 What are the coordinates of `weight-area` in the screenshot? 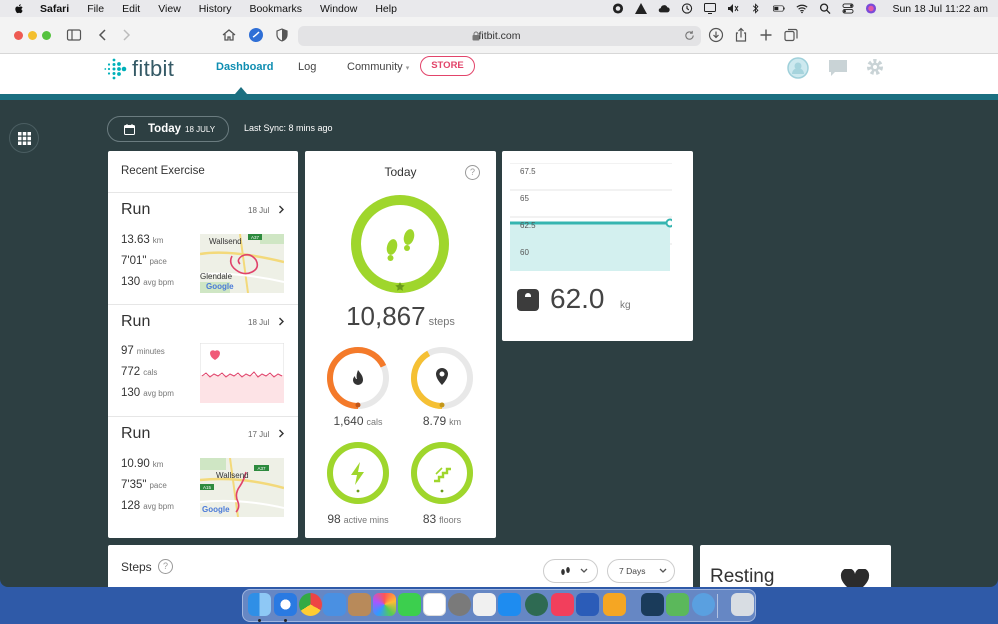 It's located at (590, 247).